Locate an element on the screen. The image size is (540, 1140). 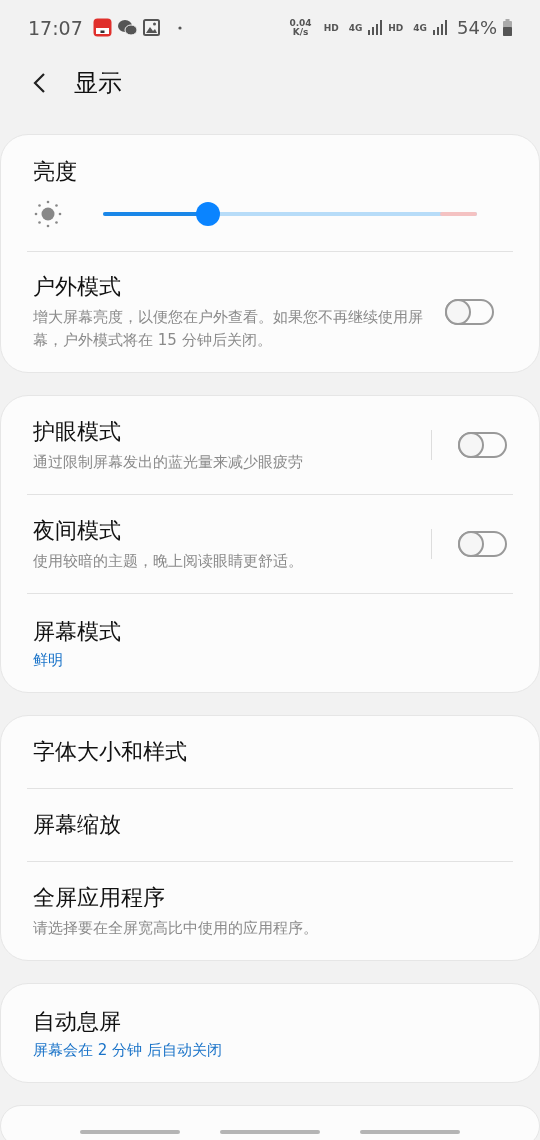
setting-row: 户外模式 增大屏幕亮度，以便您在户外查看。如果您不再继续使用屏幕，户外模式将在 15 分钟后关闭。 is located at coordinates (270, 312).